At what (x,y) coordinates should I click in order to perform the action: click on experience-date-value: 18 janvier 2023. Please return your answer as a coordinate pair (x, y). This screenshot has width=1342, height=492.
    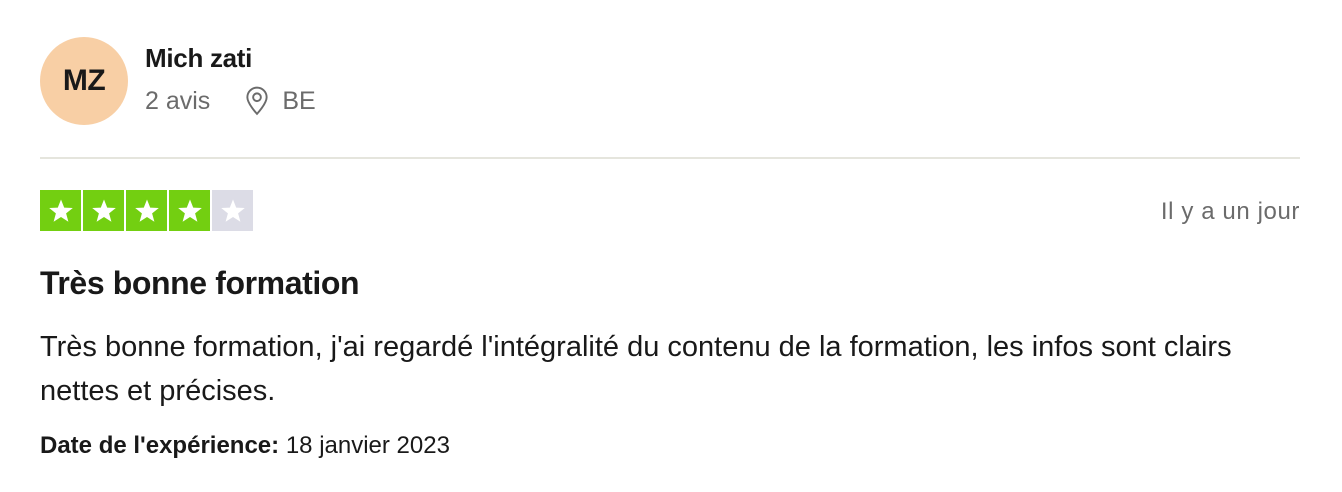
    Looking at the image, I should click on (367, 445).